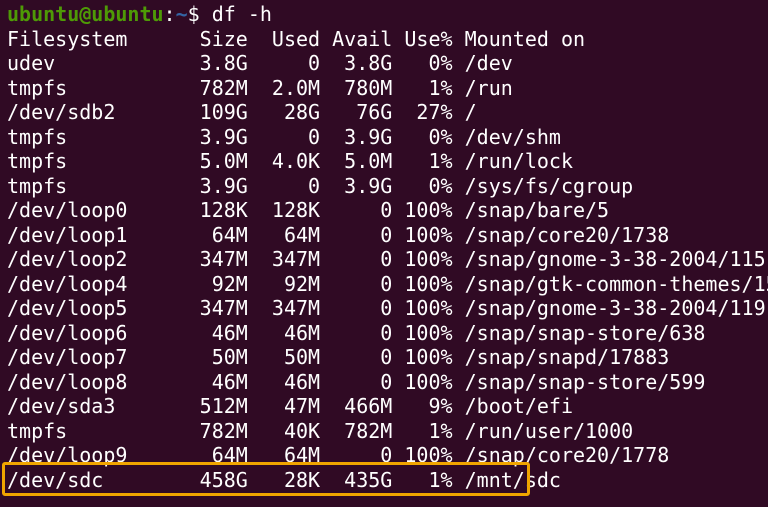 The width and height of the screenshot is (768, 507). I want to click on cell-mounted-on: /dev/shm, so click(512, 136).